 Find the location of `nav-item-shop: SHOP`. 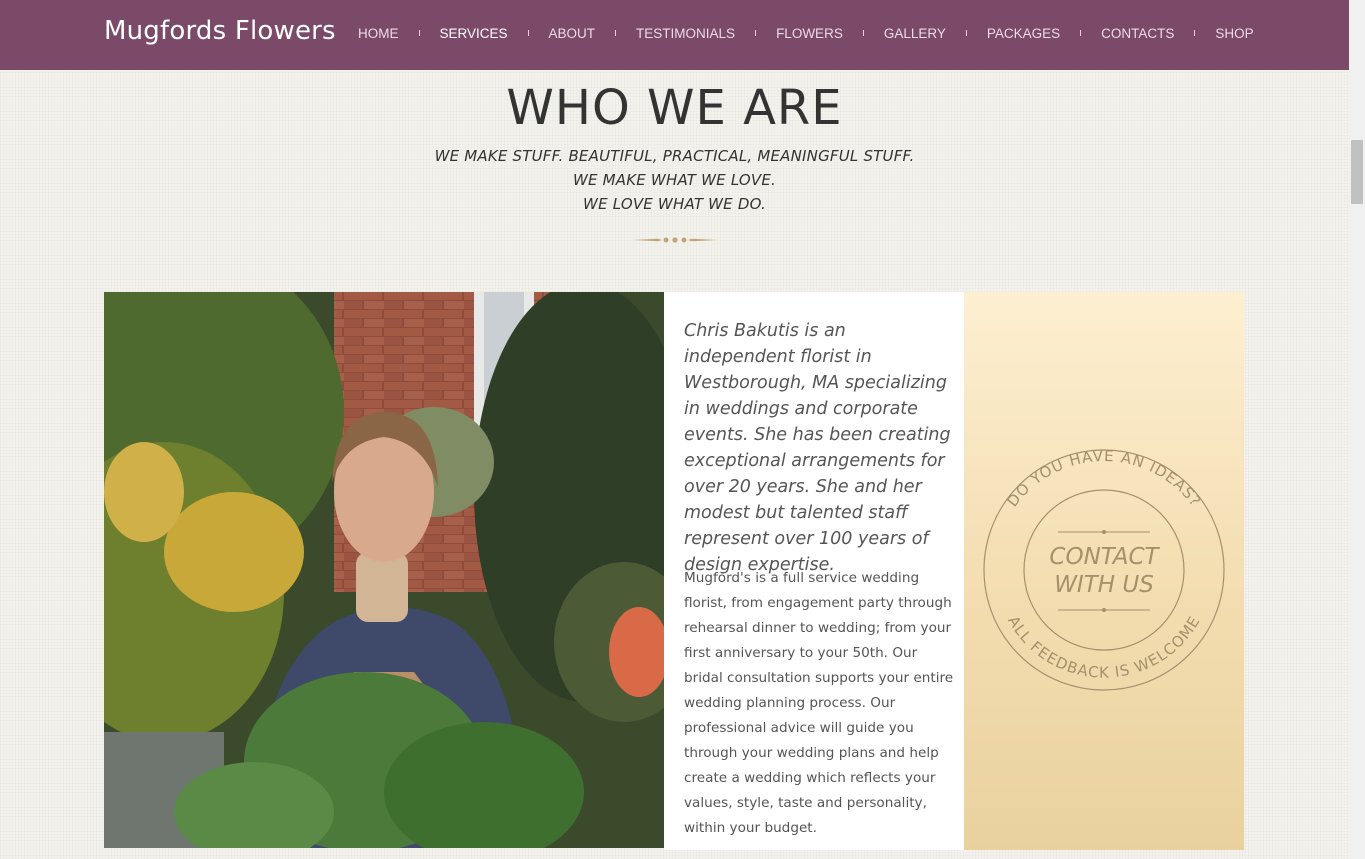

nav-item-shop: SHOP is located at coordinates (1234, 33).